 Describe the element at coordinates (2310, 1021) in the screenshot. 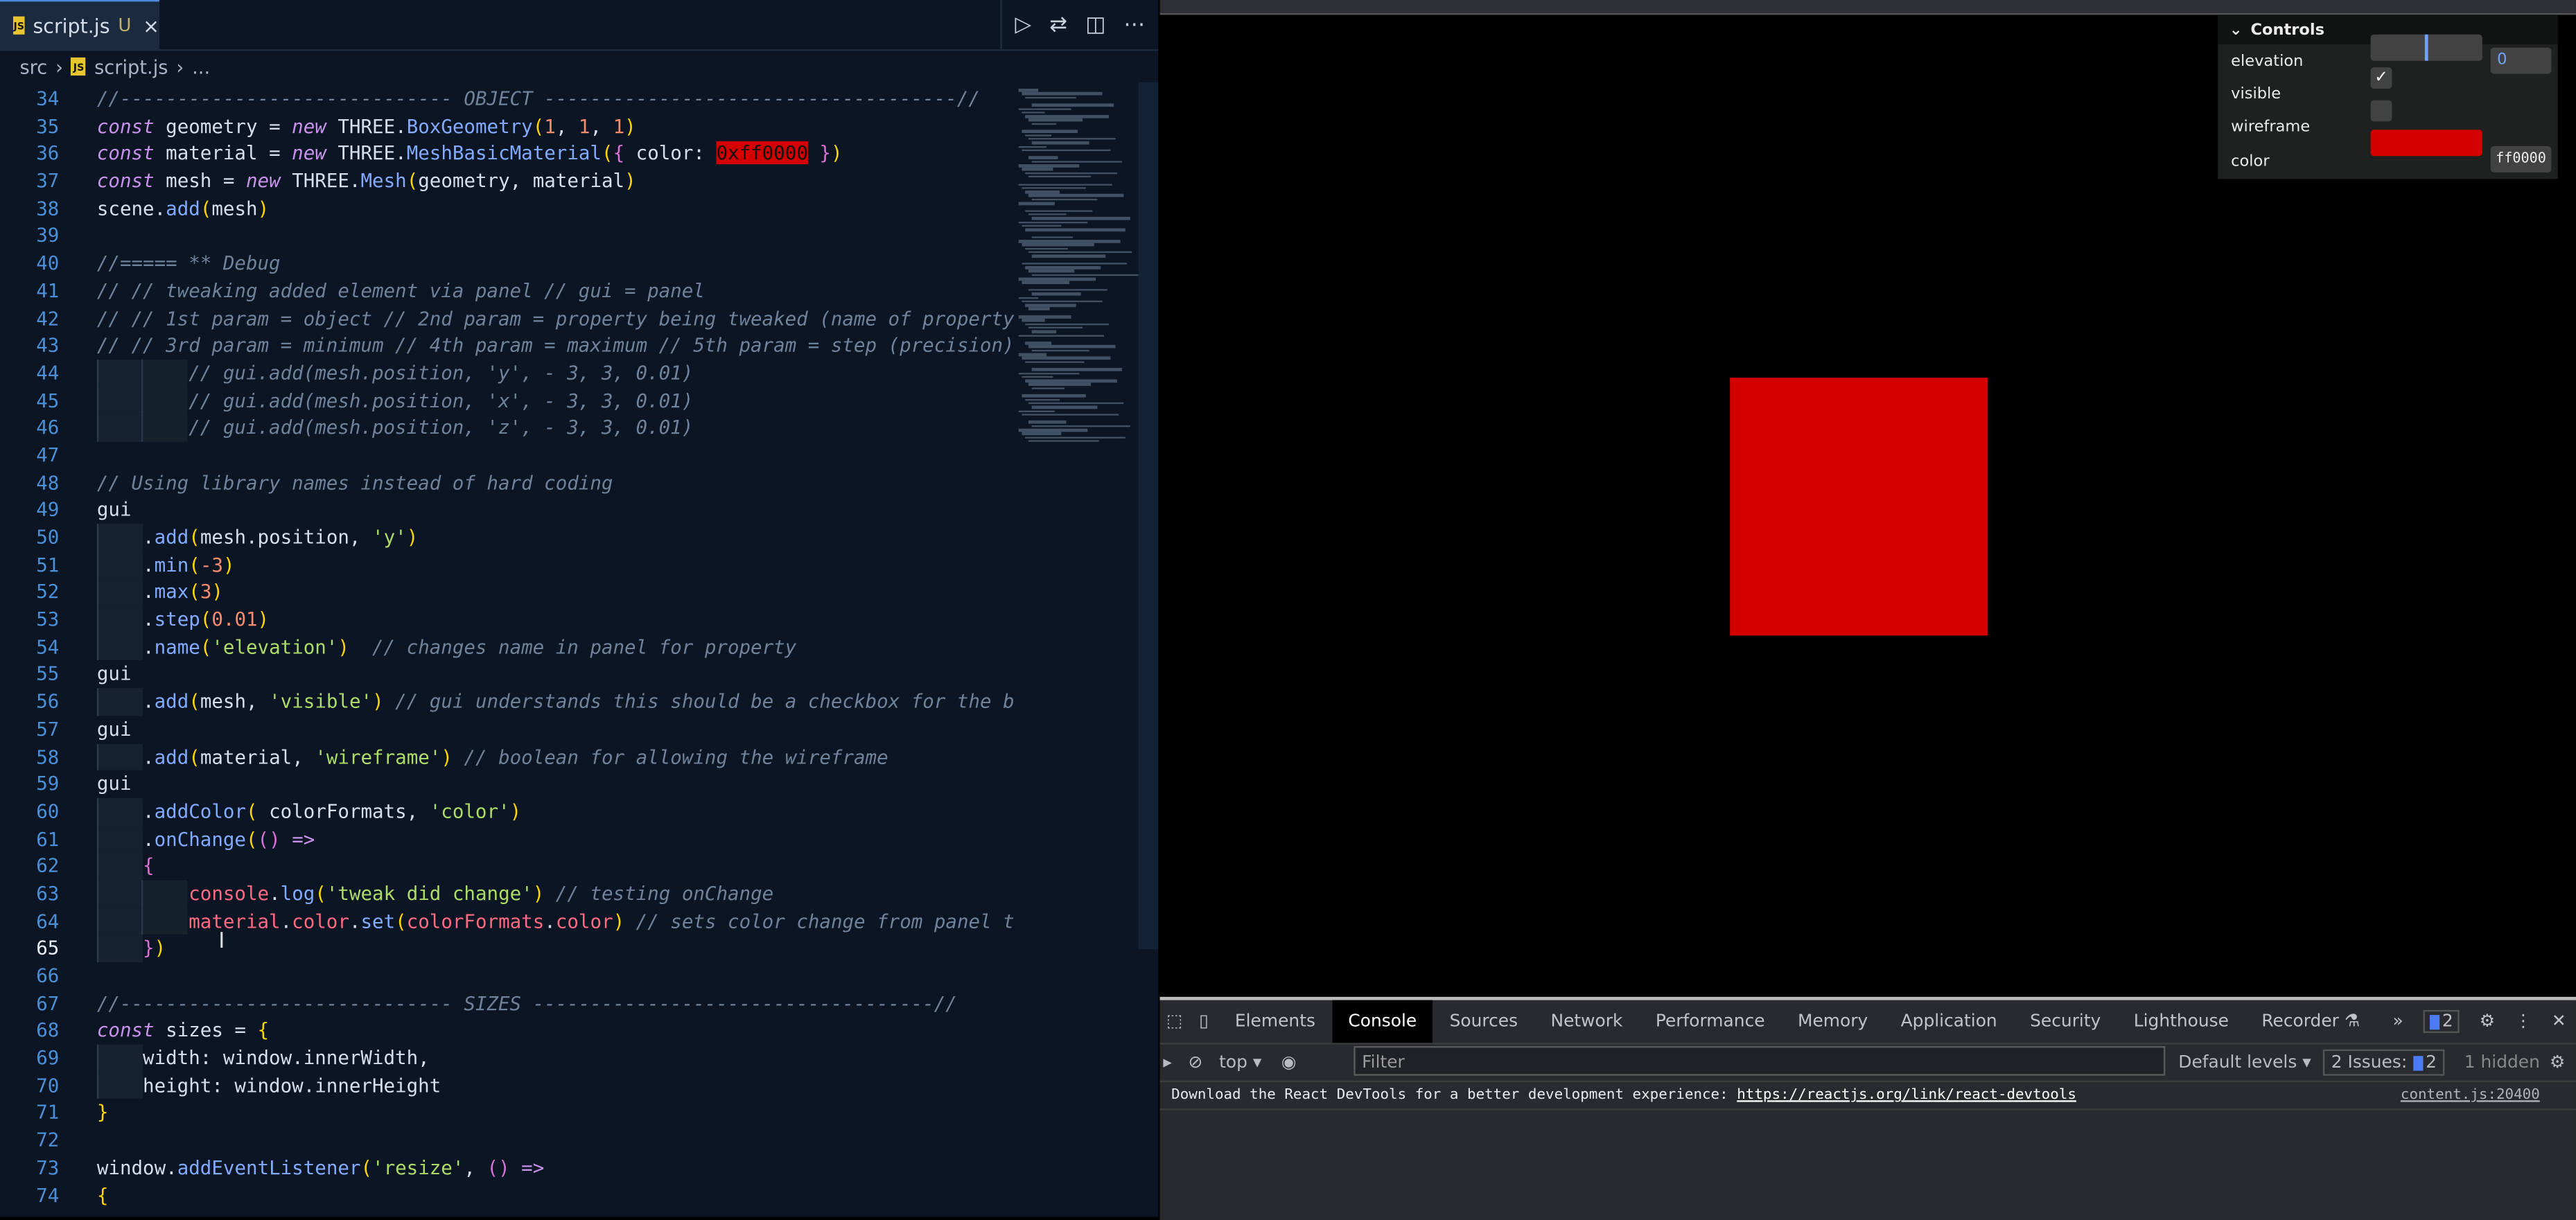

I see `devtools-tab-recorder: Recorder ⚗` at that location.